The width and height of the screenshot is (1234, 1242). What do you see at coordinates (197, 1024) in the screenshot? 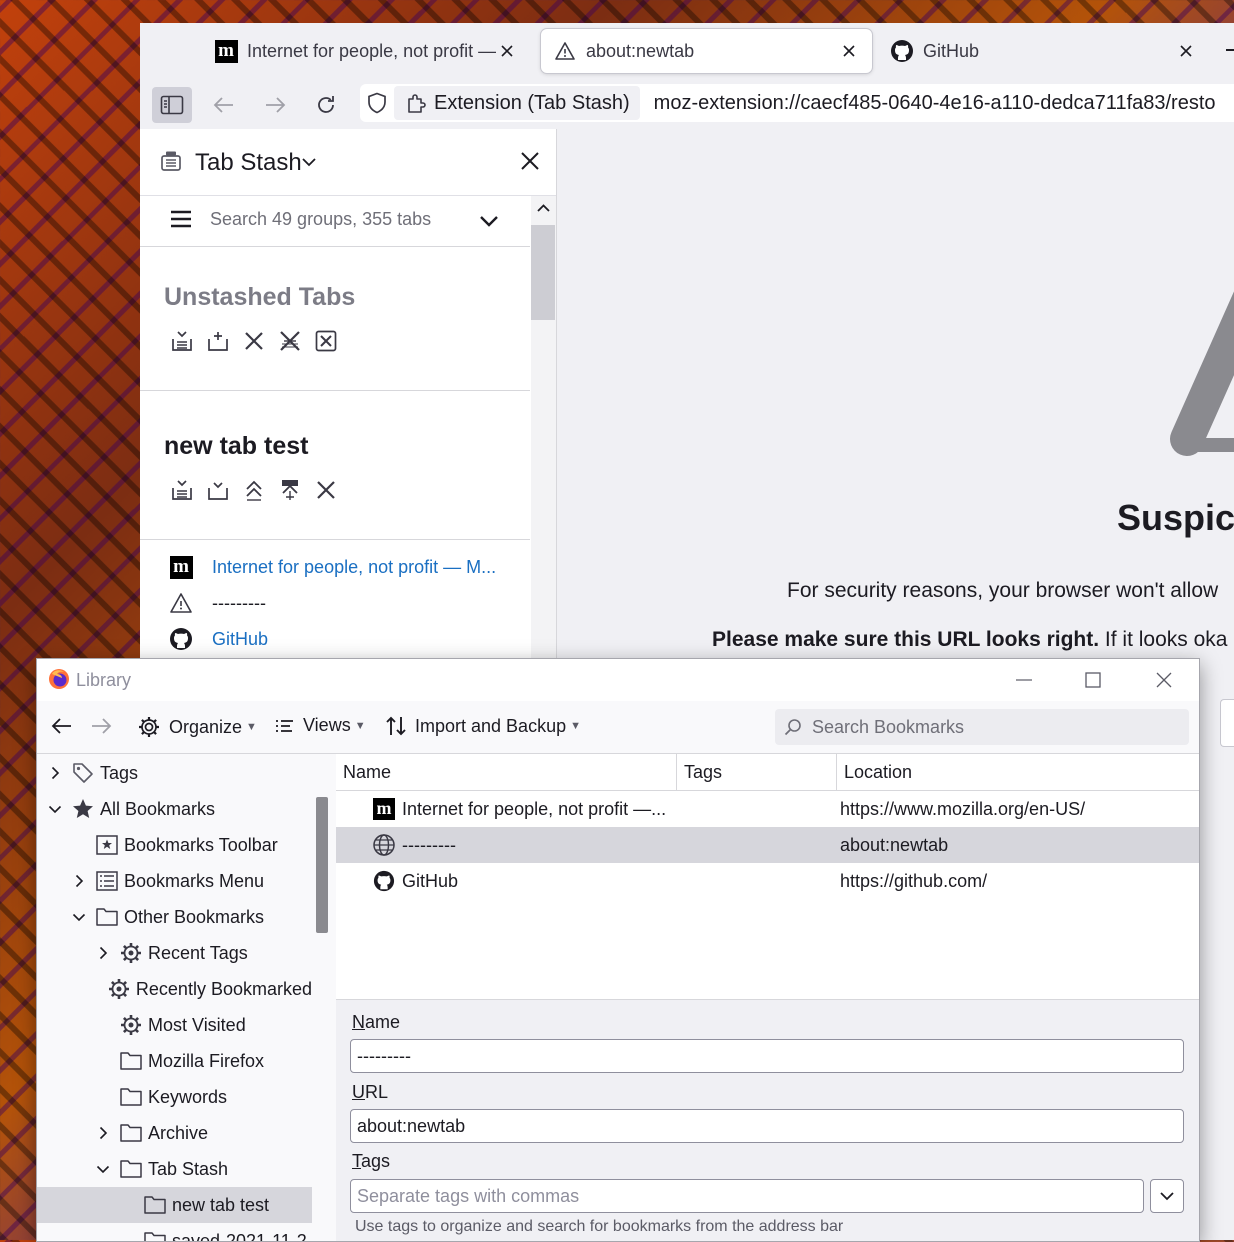
I see `tree-item-label: Most Visited` at bounding box center [197, 1024].